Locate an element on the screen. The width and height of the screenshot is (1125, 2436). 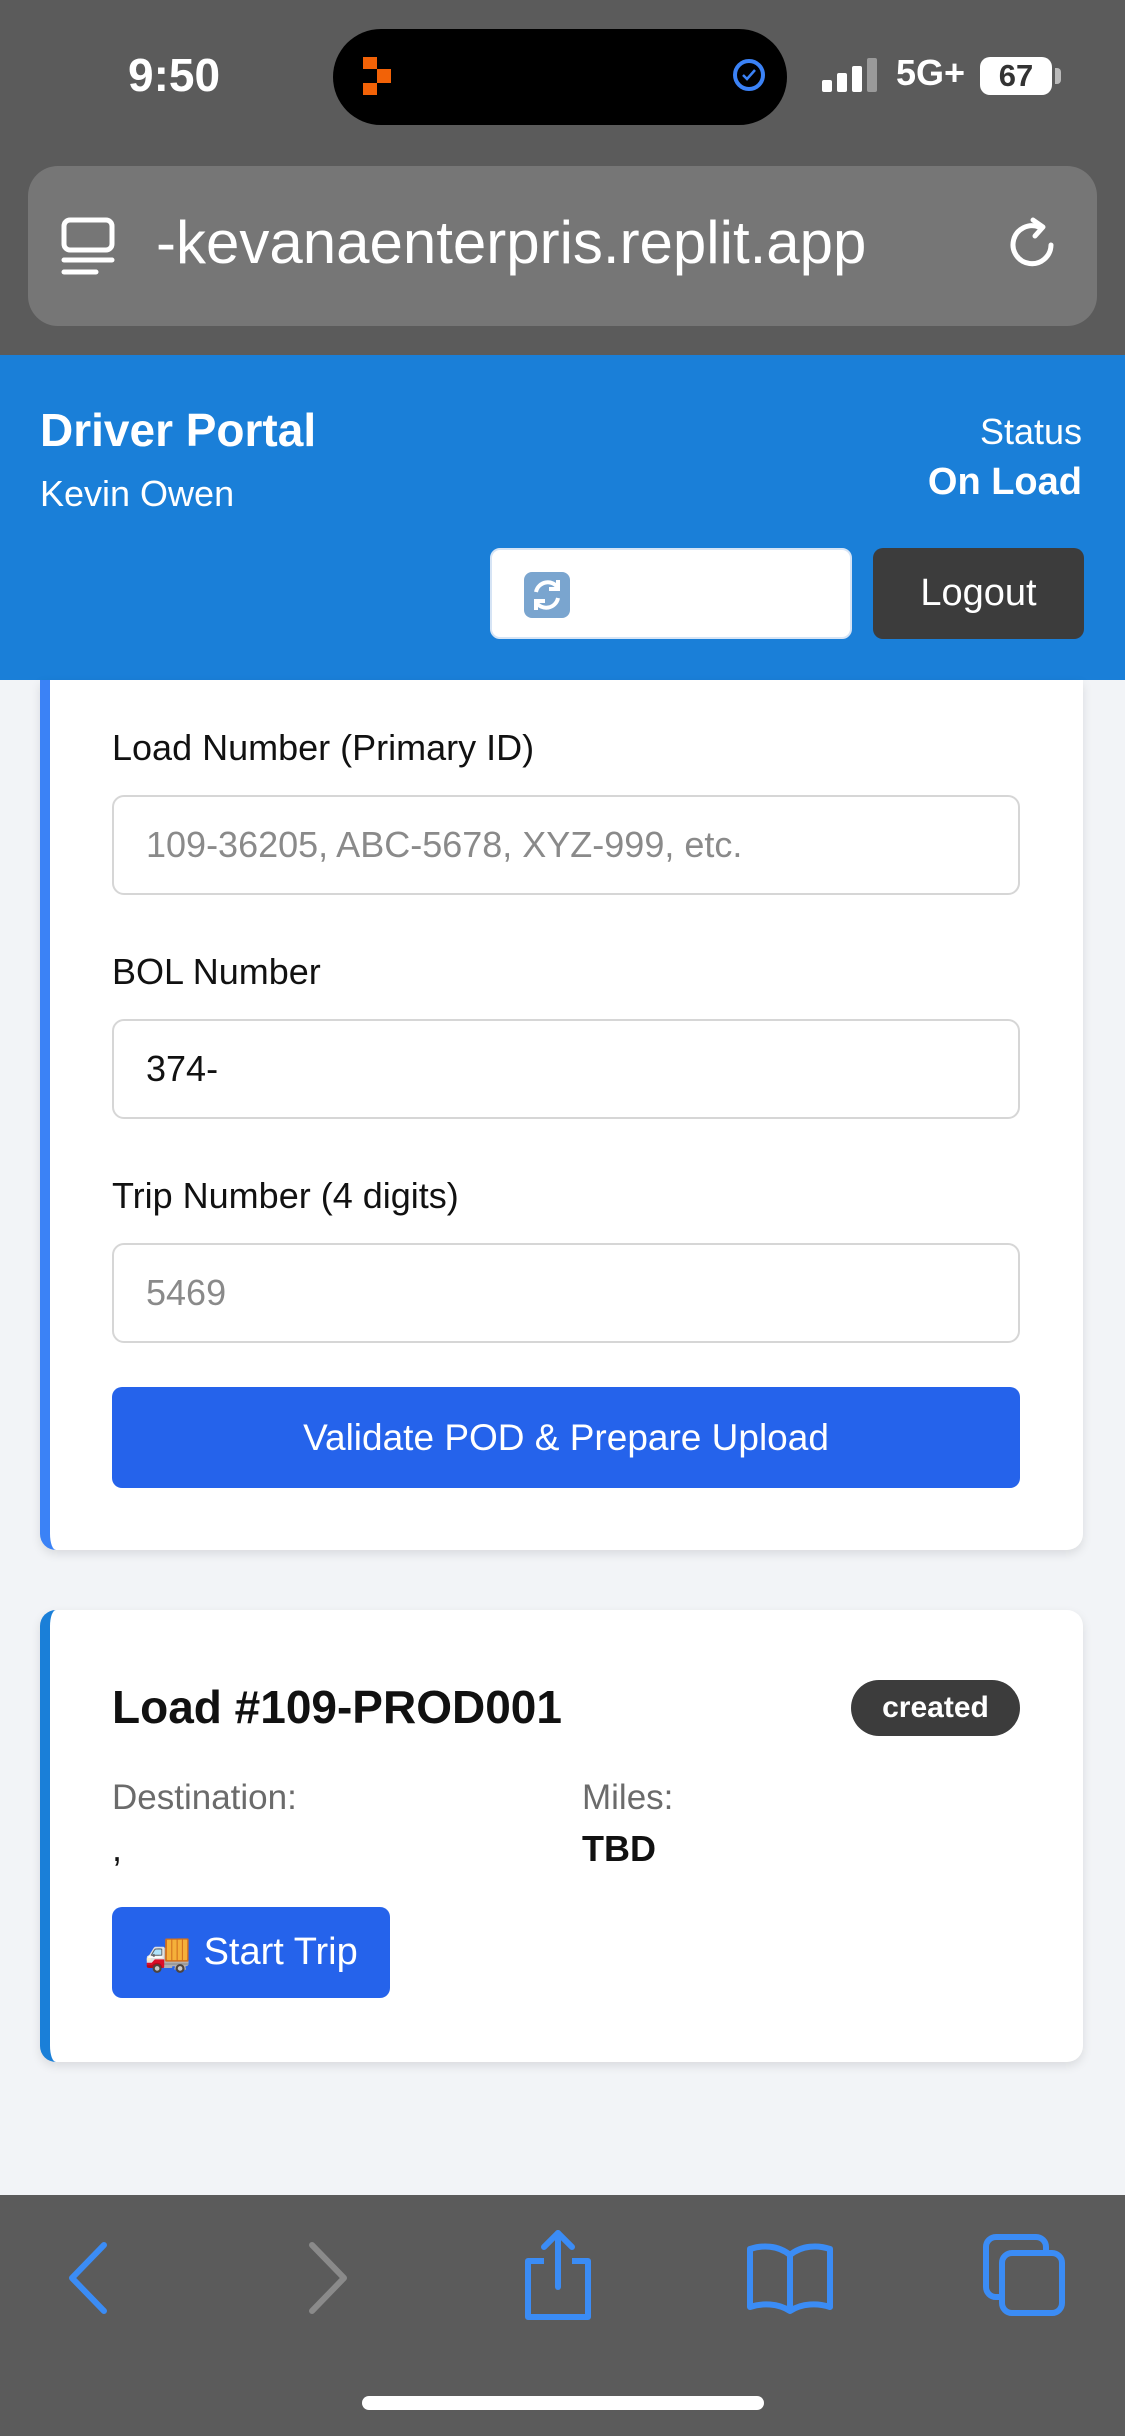
logout-button: Logout is located at coordinates (978, 593).